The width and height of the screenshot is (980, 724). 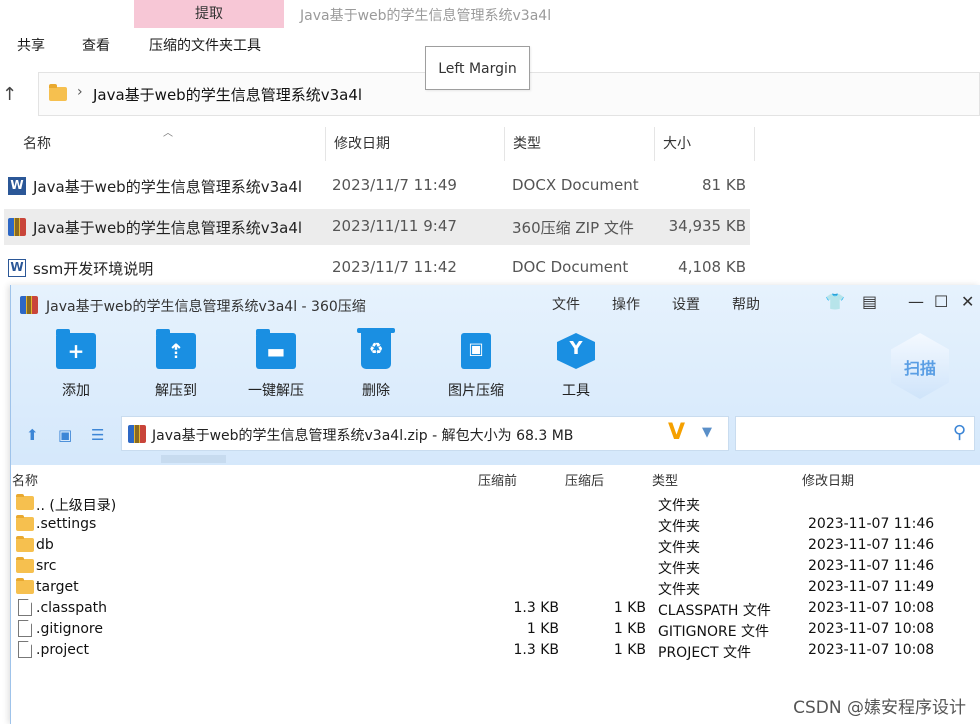 I want to click on zip-column-original: 压缩前, so click(x=497, y=479).